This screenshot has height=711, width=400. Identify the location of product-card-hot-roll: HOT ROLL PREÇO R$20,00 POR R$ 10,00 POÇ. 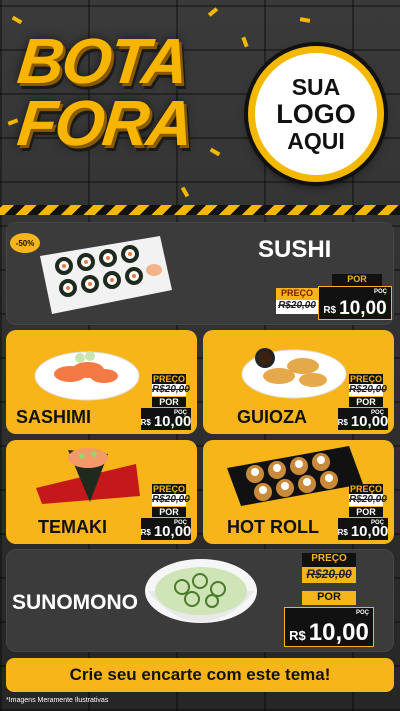
(298, 492).